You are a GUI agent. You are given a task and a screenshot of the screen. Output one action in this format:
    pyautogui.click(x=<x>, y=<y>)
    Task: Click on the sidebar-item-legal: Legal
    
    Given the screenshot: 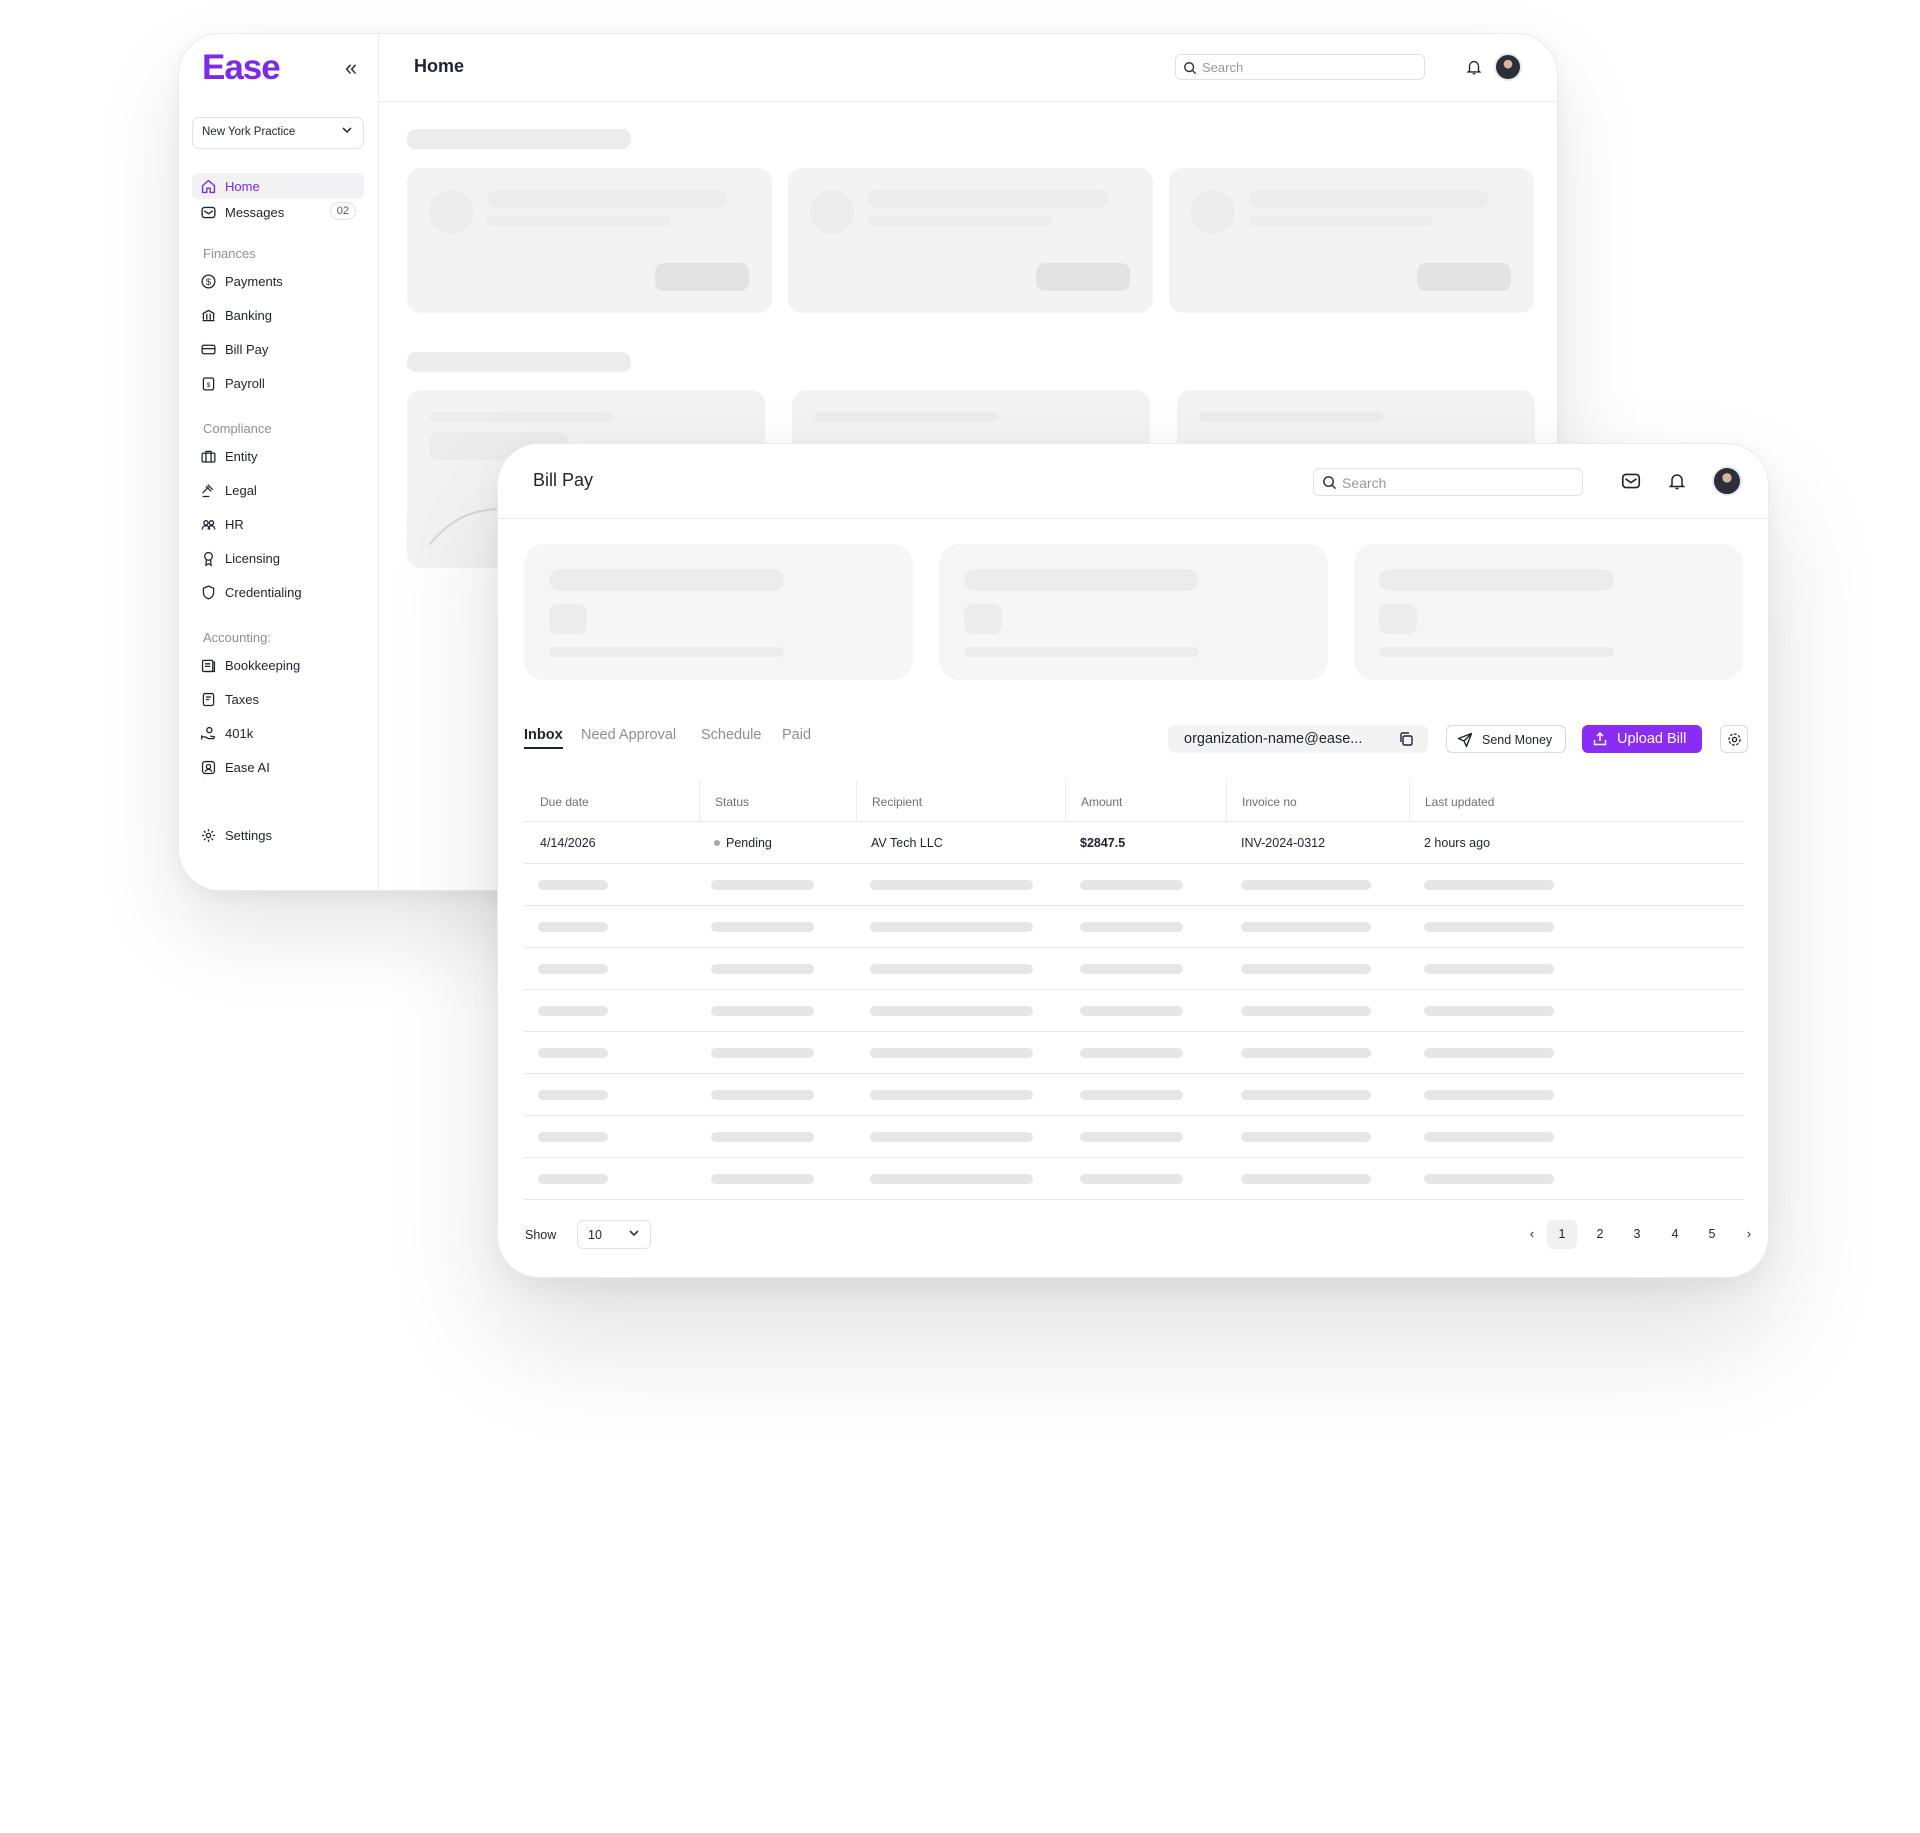 What is the action you would take?
    pyautogui.click(x=278, y=490)
    